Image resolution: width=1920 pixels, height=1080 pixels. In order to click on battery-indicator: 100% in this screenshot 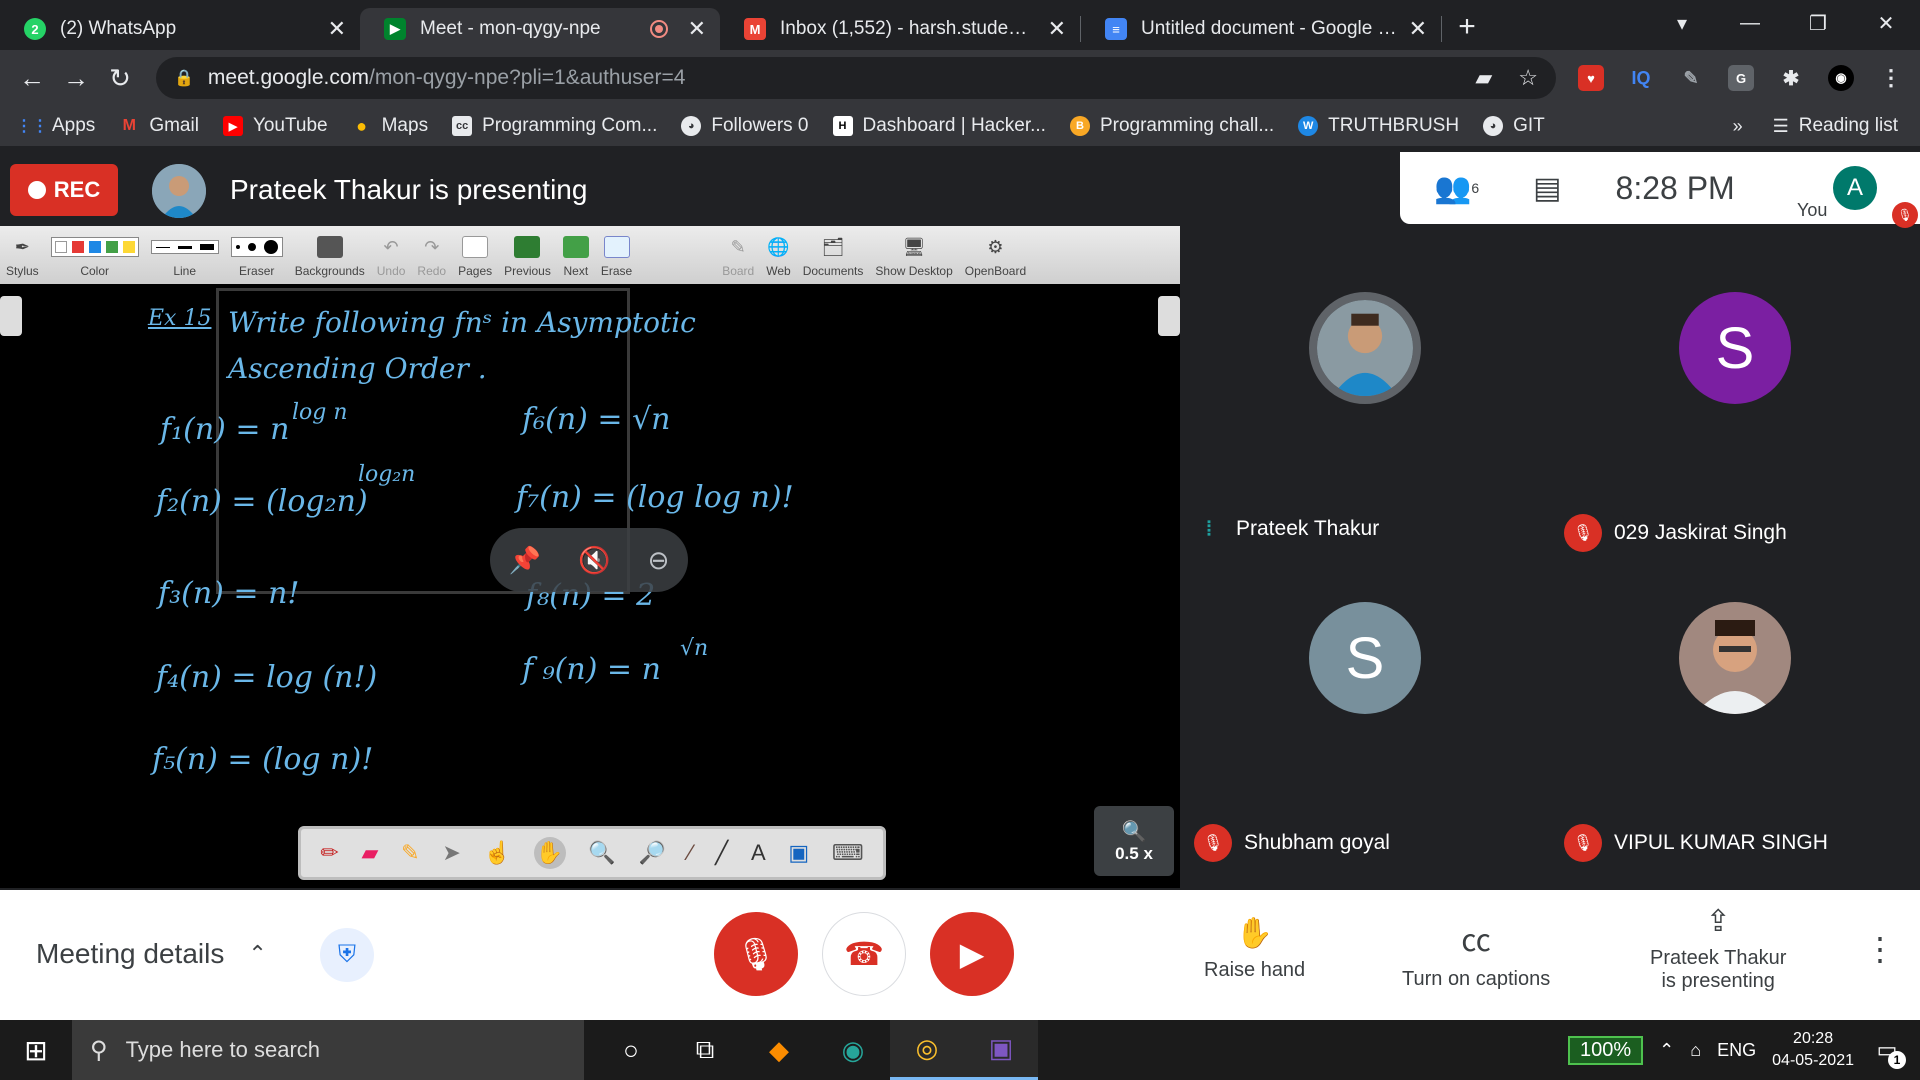, I will do `click(1606, 1050)`.